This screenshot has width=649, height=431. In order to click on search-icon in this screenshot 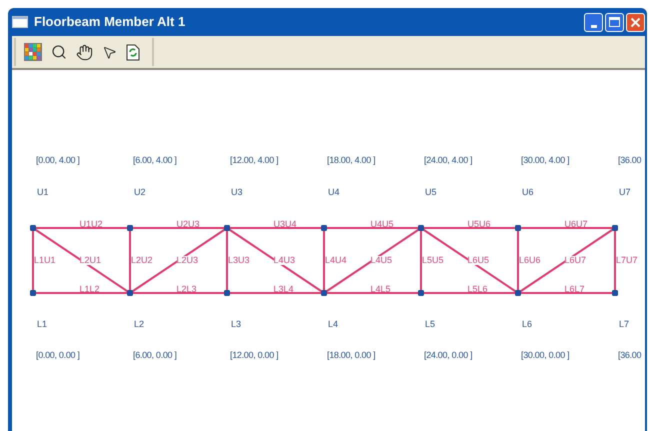, I will do `click(59, 52)`.